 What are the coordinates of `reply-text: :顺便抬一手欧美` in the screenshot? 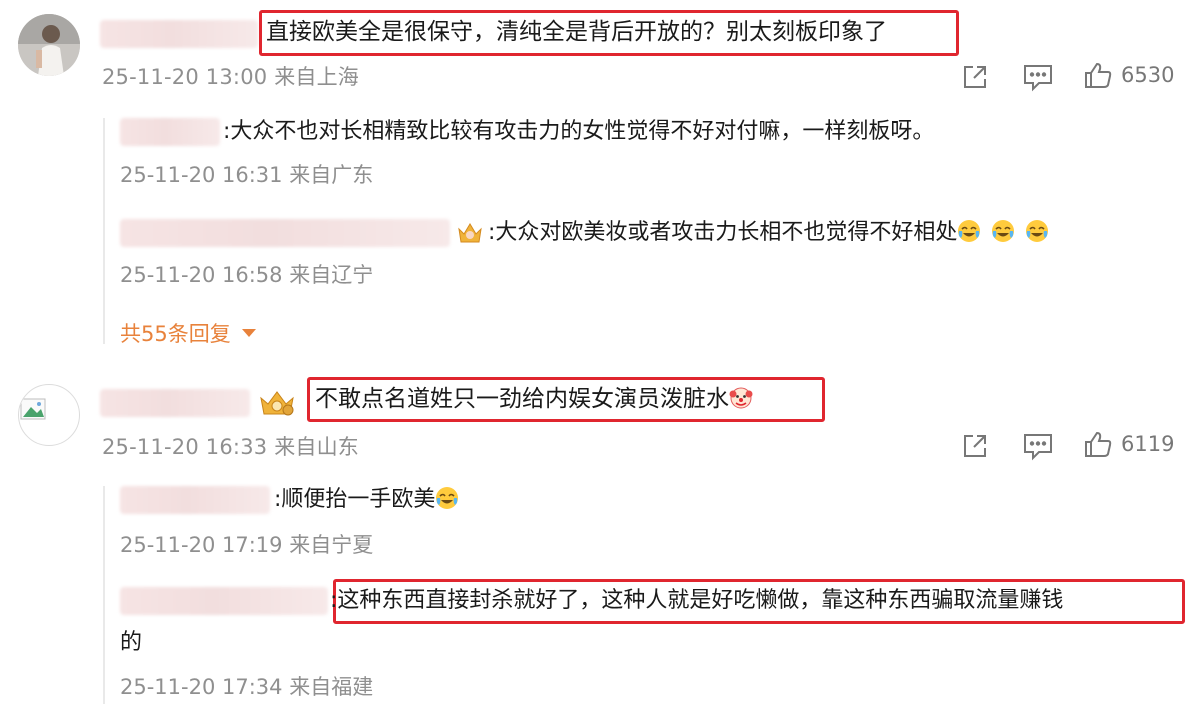 It's located at (366, 500).